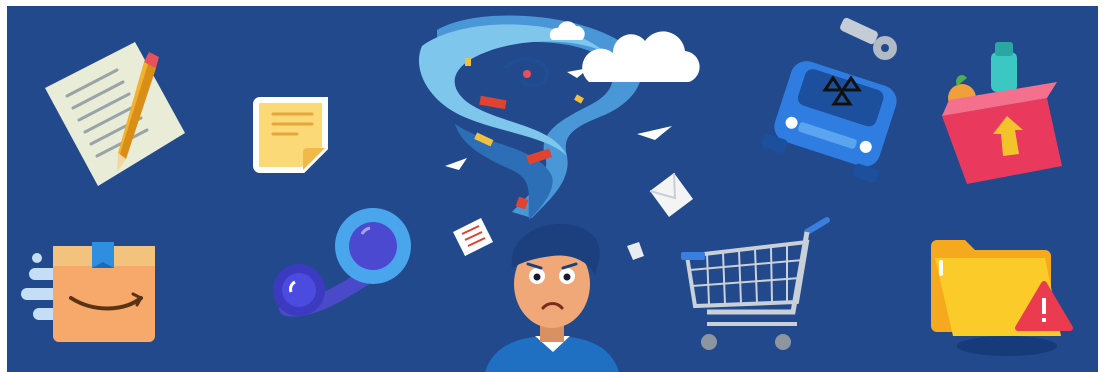 This screenshot has width=1103, height=372. What do you see at coordinates (660, 216) in the screenshot?
I see `email-envelope-icon` at bounding box center [660, 216].